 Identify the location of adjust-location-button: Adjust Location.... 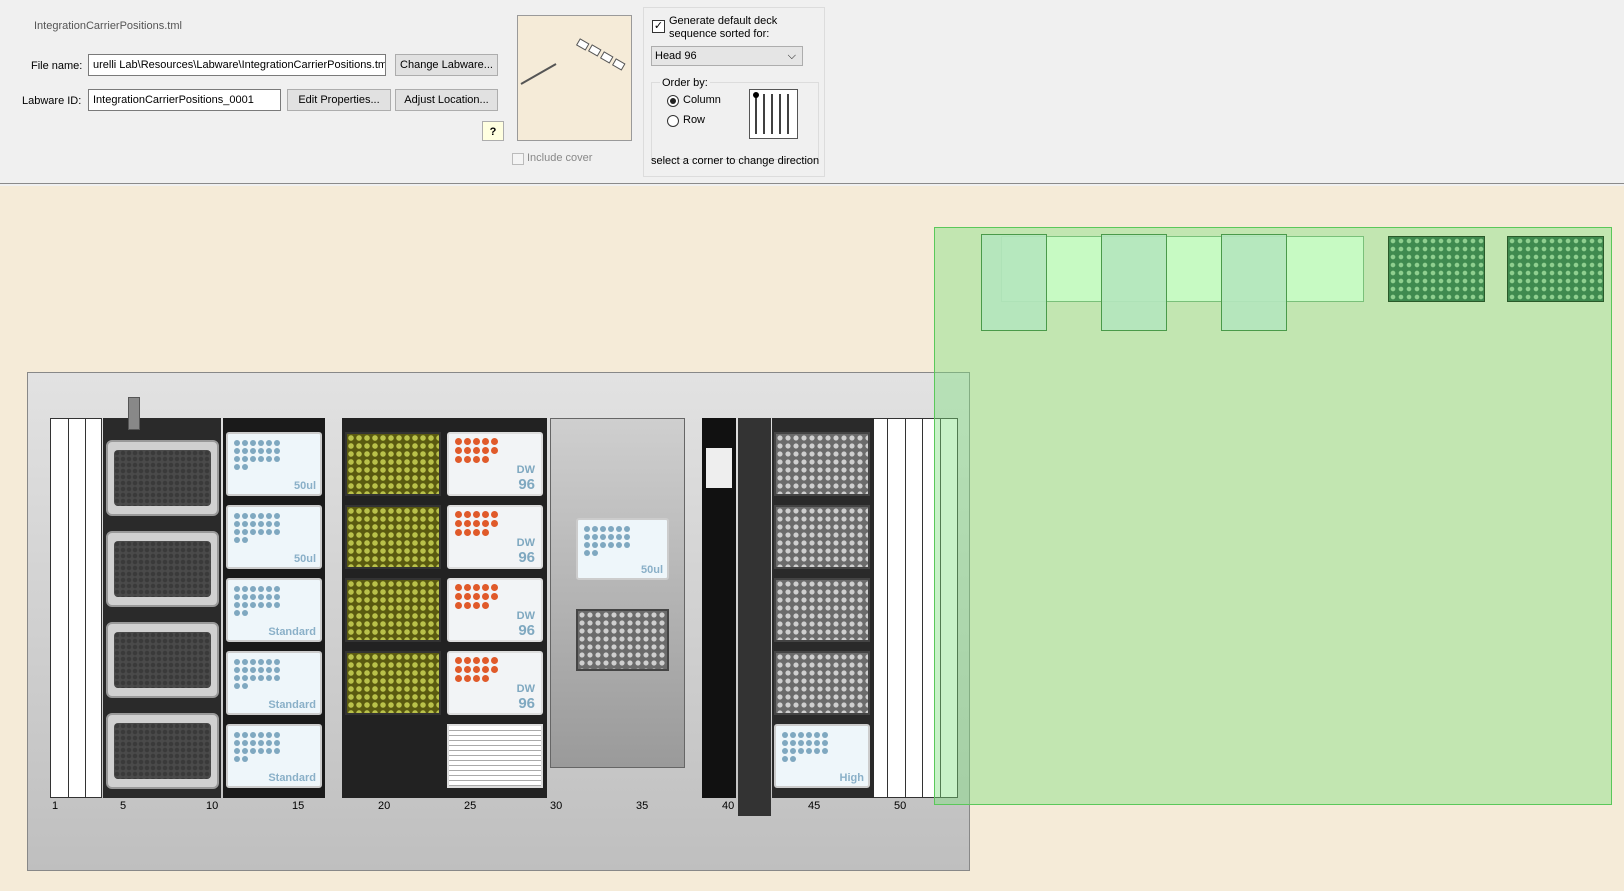
(446, 100).